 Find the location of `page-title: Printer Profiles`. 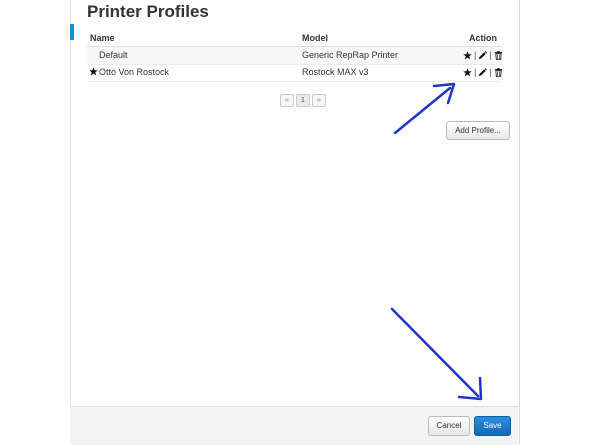

page-title: Printer Profiles is located at coordinates (148, 11).